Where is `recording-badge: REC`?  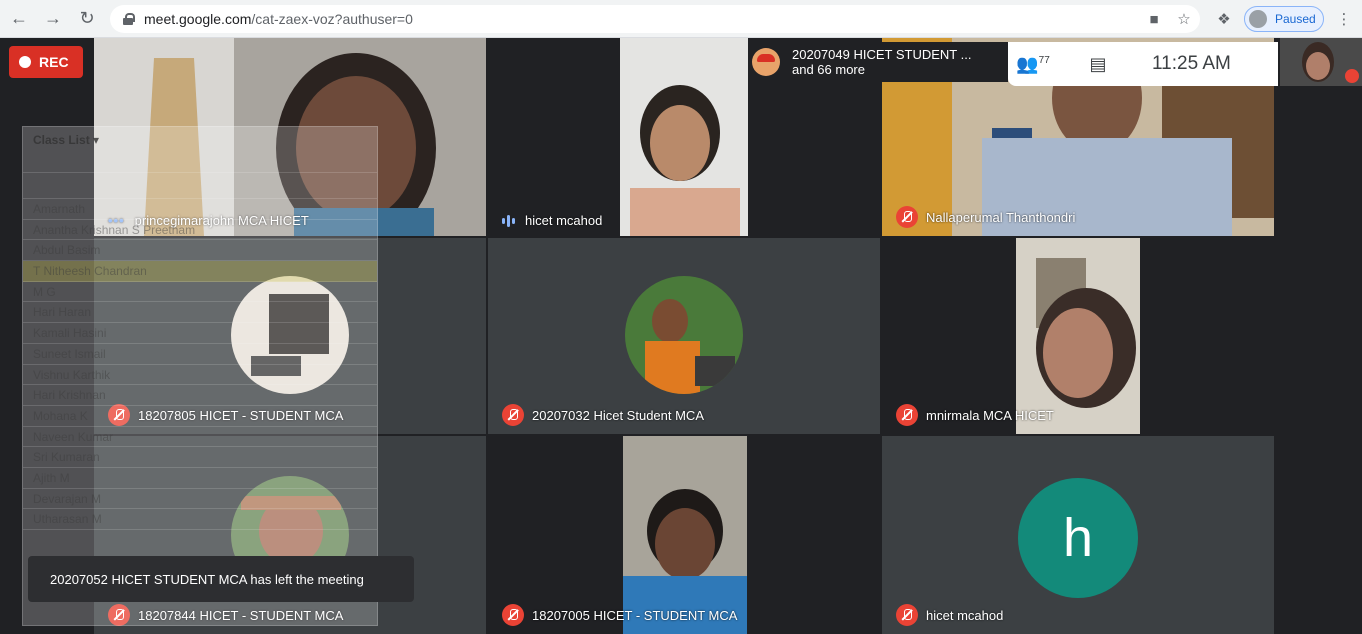 recording-badge: REC is located at coordinates (46, 62).